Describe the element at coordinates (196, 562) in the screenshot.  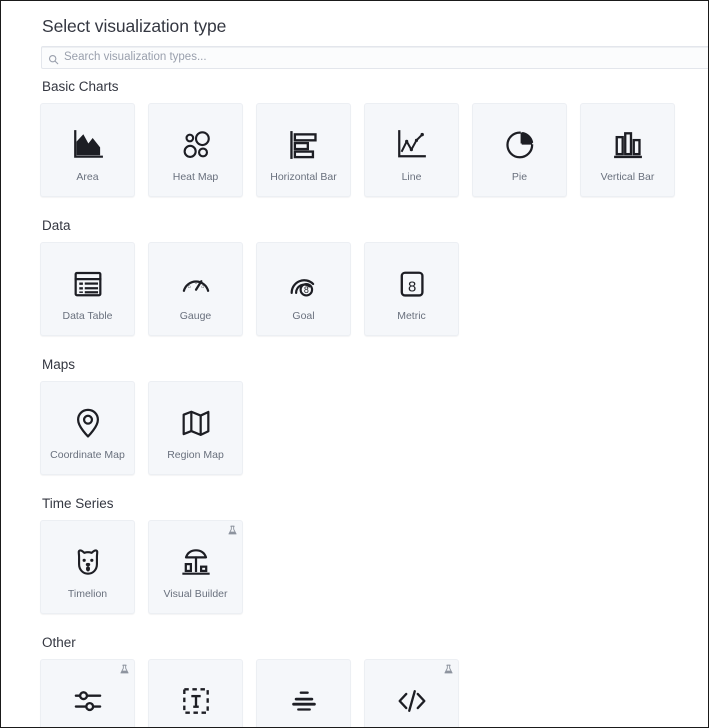
I see `visual-builder-icon` at that location.